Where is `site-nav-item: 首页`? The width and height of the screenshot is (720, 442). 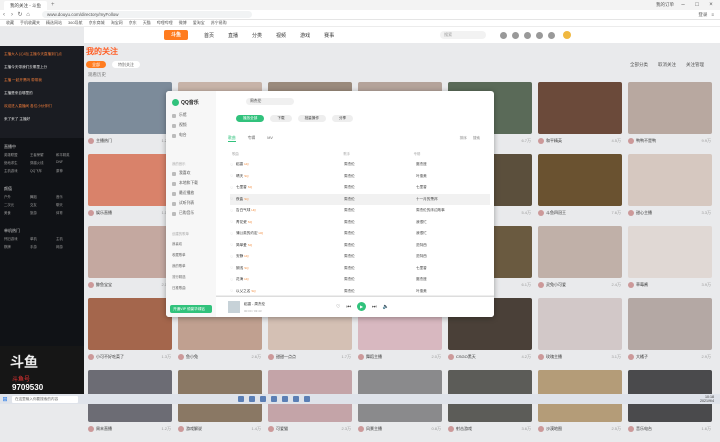 site-nav-item: 首页 is located at coordinates (209, 35).